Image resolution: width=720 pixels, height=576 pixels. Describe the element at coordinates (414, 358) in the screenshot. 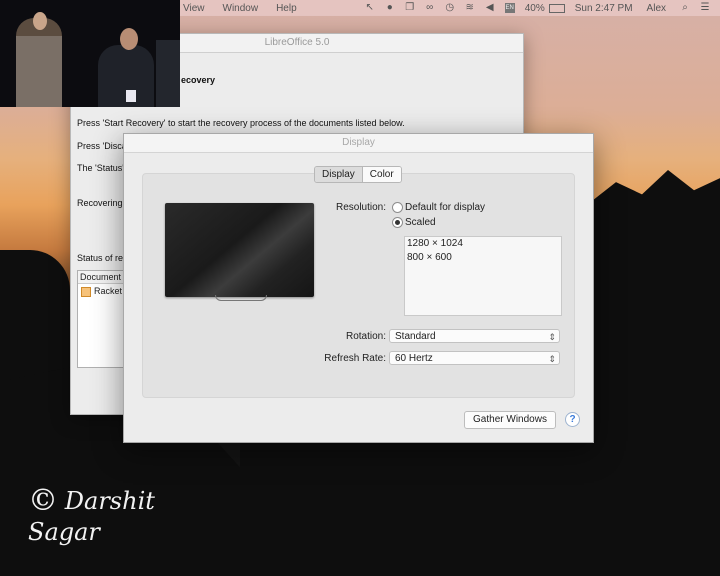

I see `refresh-rate-value: 60 Hertz` at that location.